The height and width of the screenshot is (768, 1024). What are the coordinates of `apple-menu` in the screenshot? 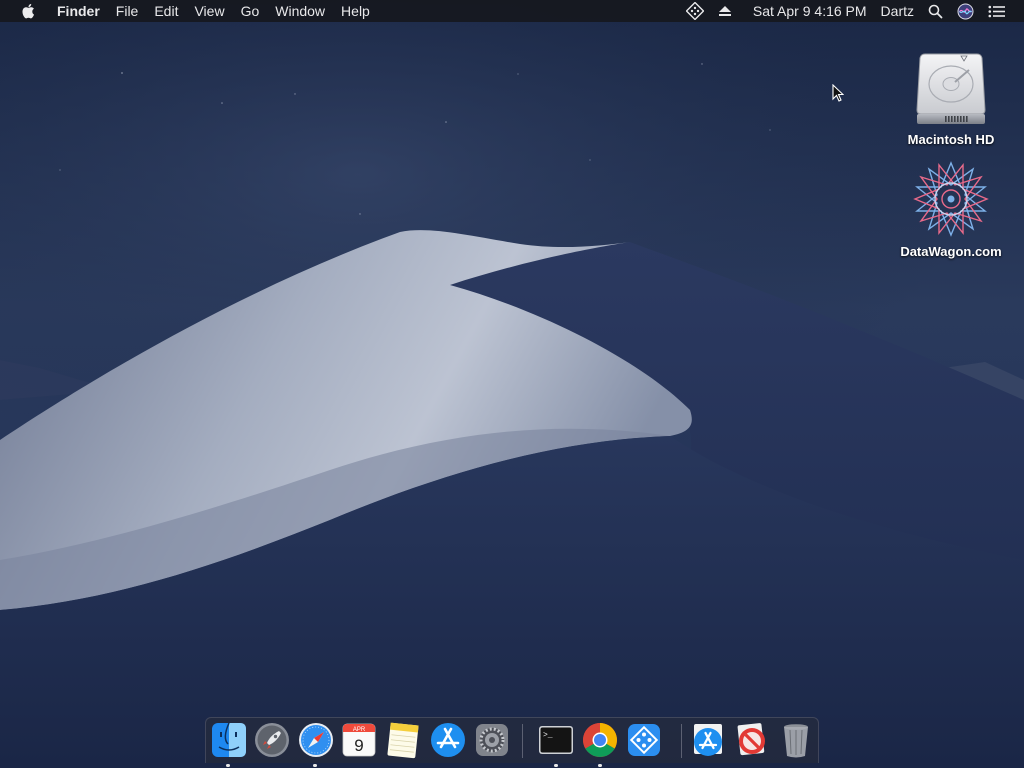 It's located at (24, 11).